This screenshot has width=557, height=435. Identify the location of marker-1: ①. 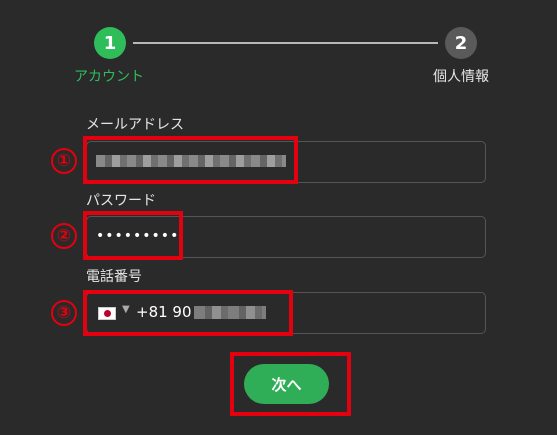
(64, 161).